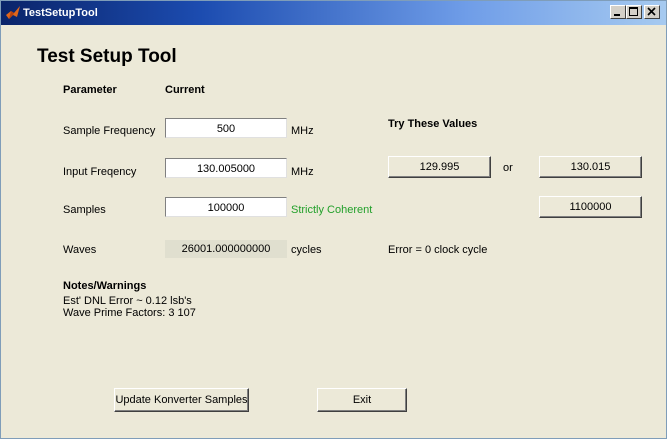 Image resolution: width=667 pixels, height=439 pixels. What do you see at coordinates (185, 90) in the screenshot?
I see `column-header-current: Current` at bounding box center [185, 90].